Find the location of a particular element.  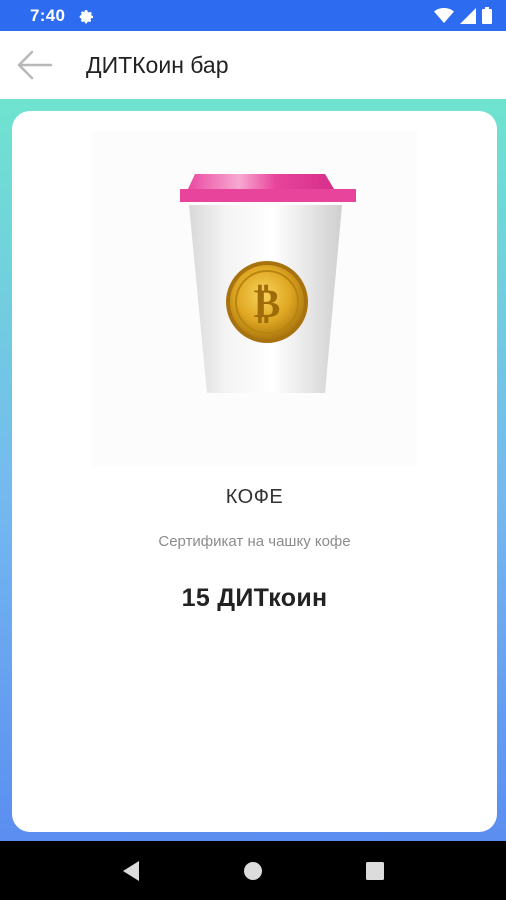

signal-icon is located at coordinates (468, 15).